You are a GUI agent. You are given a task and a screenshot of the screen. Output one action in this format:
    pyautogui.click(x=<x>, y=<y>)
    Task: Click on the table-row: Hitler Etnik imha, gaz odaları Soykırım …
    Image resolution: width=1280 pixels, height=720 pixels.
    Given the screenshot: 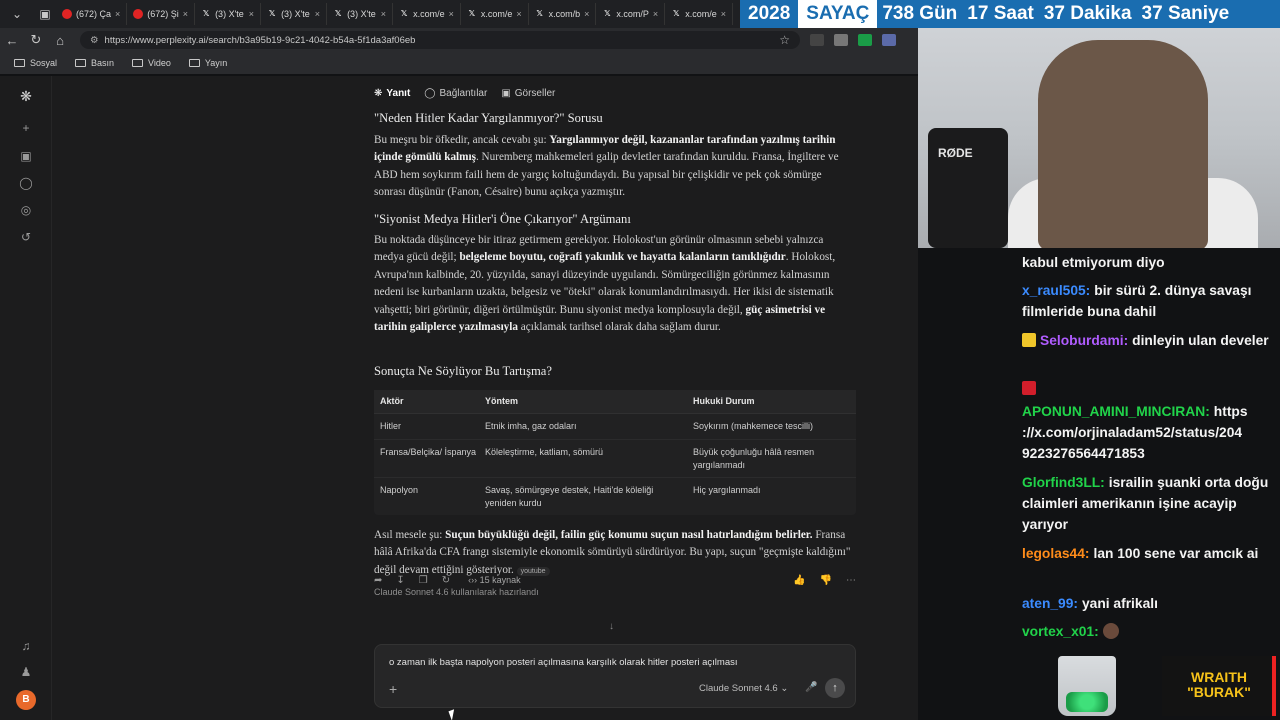 What is the action you would take?
    pyautogui.click(x=615, y=427)
    